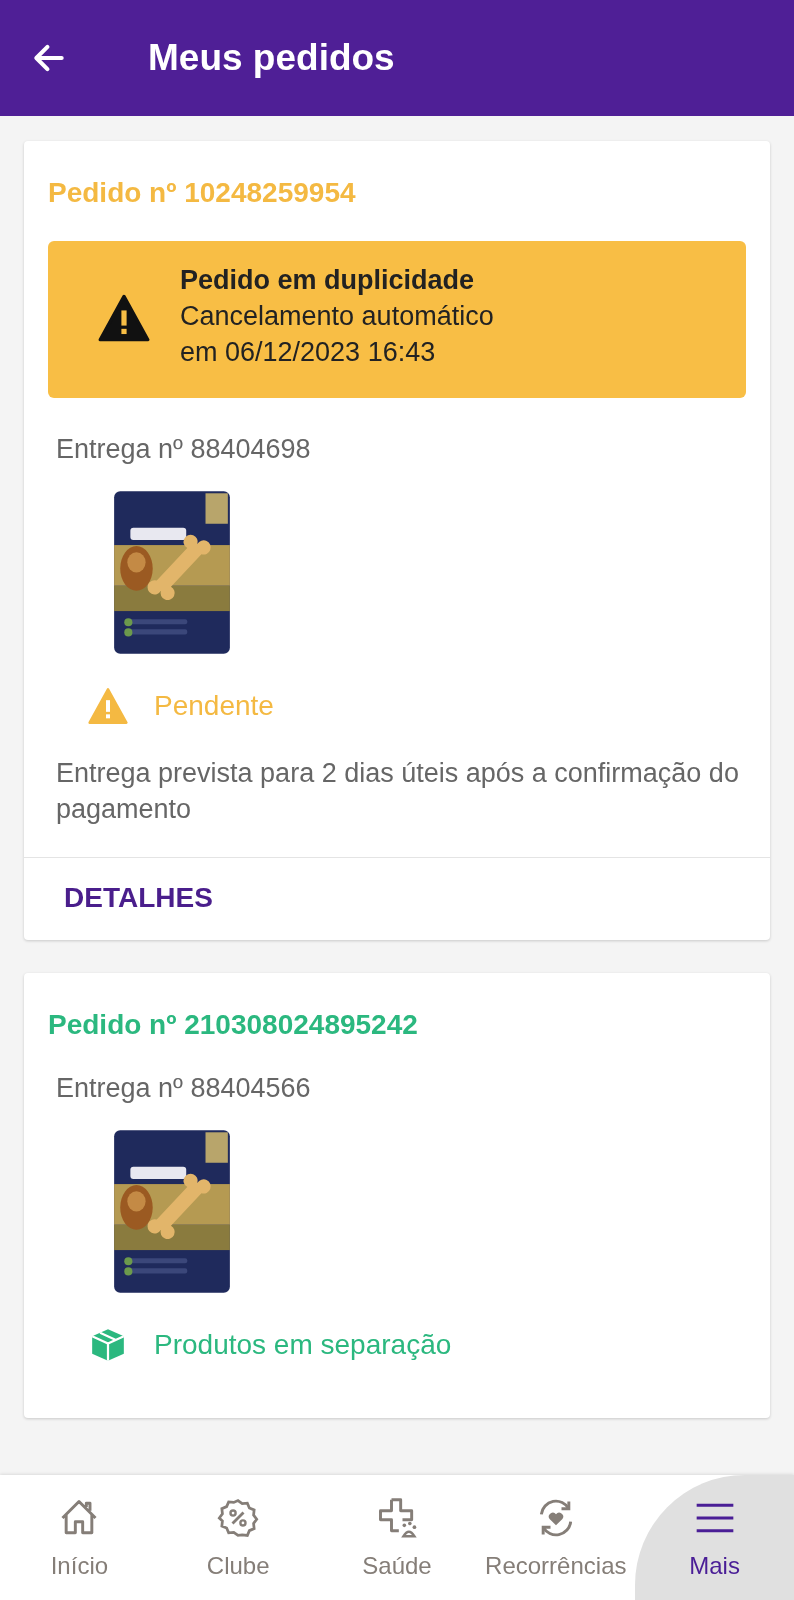  Describe the element at coordinates (184, 1088) in the screenshot. I see `delivery-number: Entrega nº 88404566` at that location.